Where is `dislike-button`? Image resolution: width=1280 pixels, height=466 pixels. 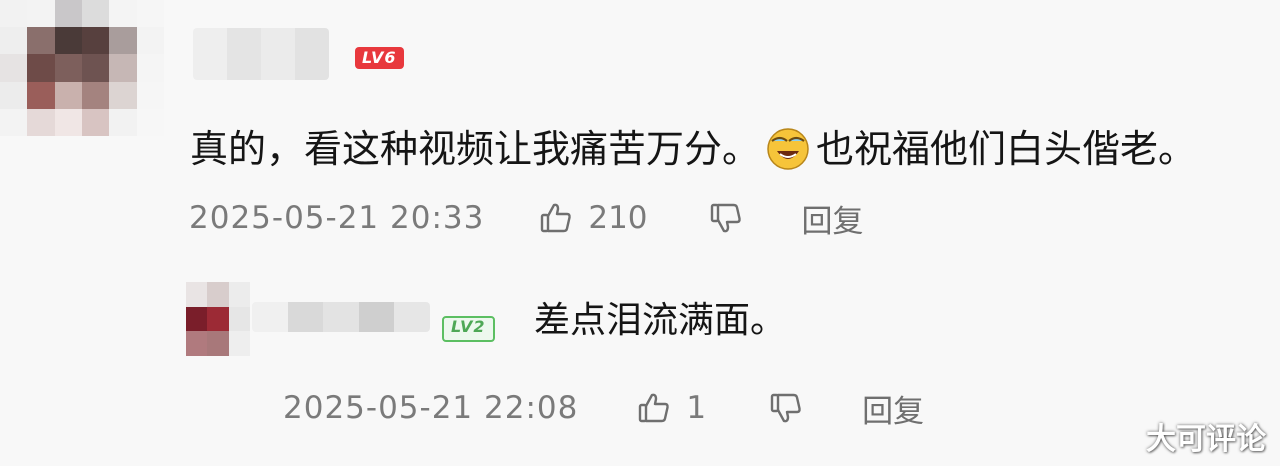 dislike-button is located at coordinates (726, 218).